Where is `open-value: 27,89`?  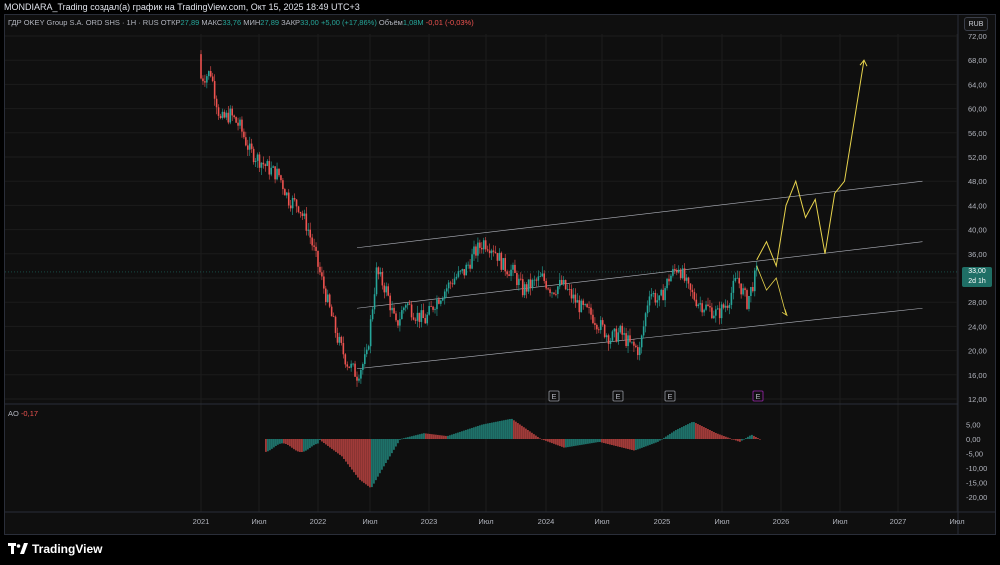 open-value: 27,89 is located at coordinates (190, 22).